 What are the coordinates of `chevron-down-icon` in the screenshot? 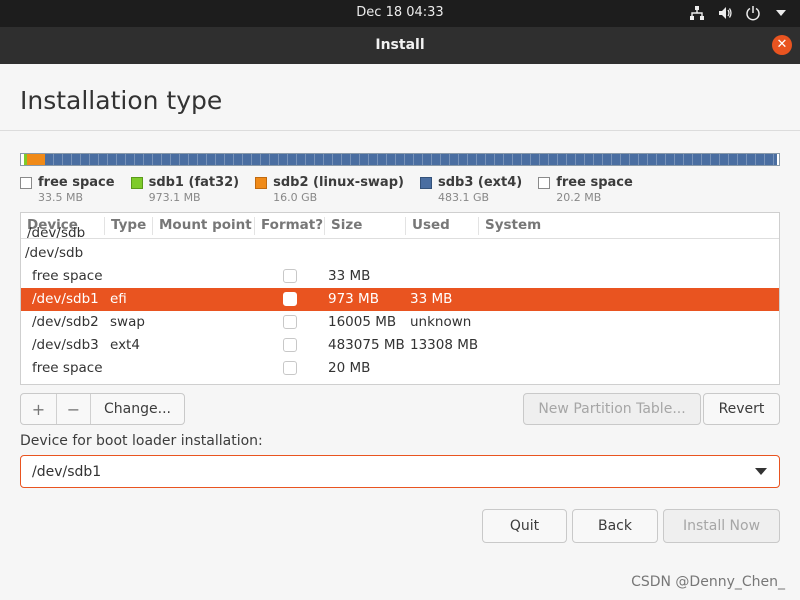 It's located at (781, 13).